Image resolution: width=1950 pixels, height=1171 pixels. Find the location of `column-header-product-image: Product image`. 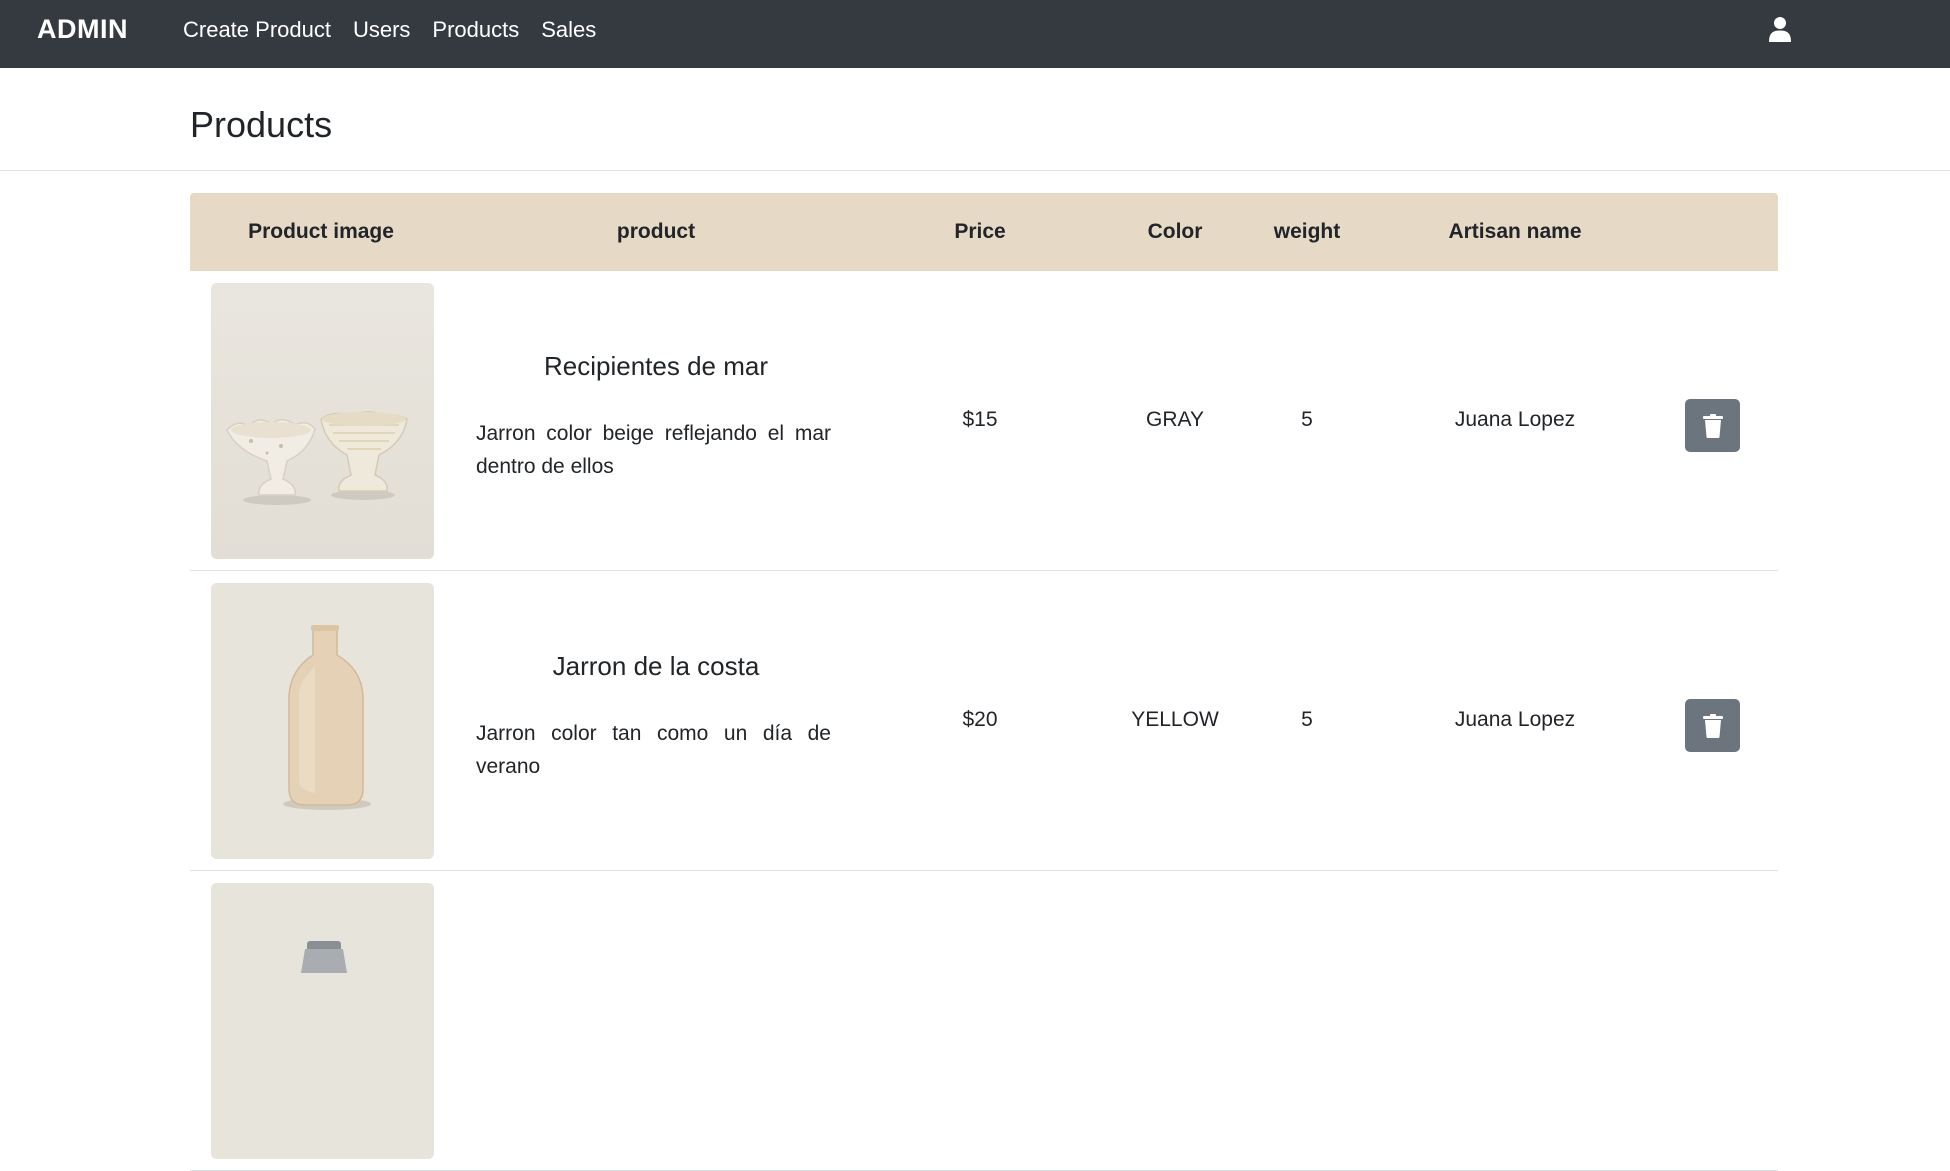

column-header-product-image: Product image is located at coordinates (321, 231).